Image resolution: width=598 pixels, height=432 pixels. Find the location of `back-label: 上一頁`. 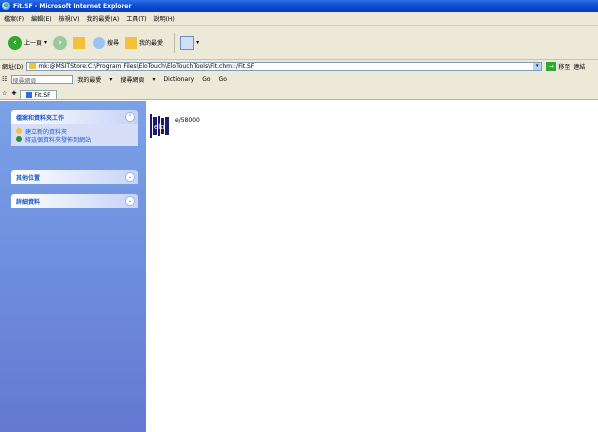

back-label: 上一頁 is located at coordinates (33, 43).